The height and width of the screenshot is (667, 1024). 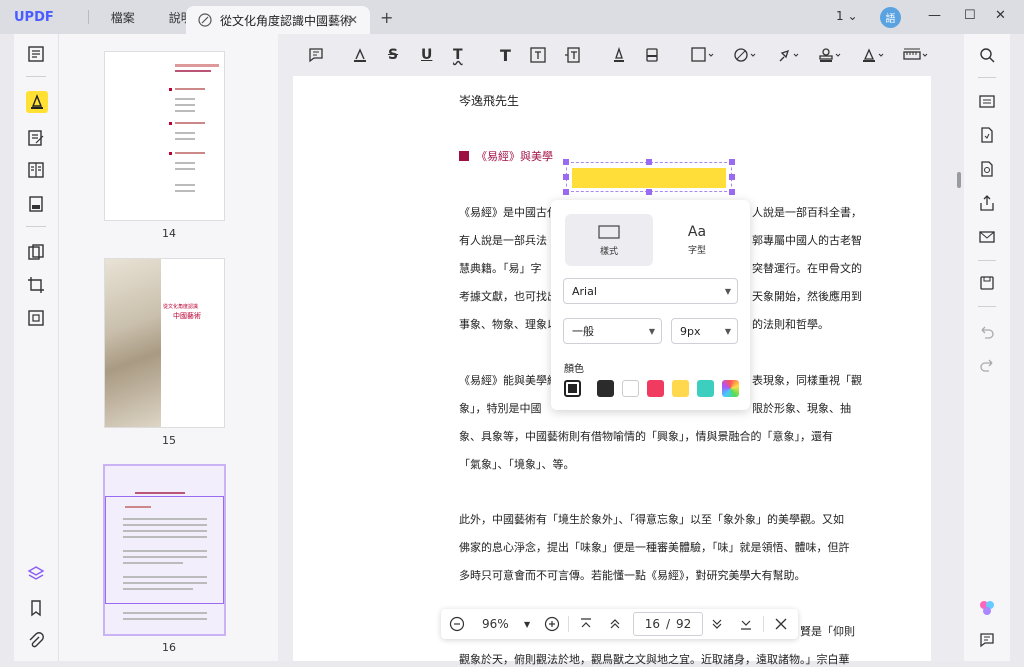 What do you see at coordinates (970, 15) in the screenshot?
I see `maximize-button: ☐` at bounding box center [970, 15].